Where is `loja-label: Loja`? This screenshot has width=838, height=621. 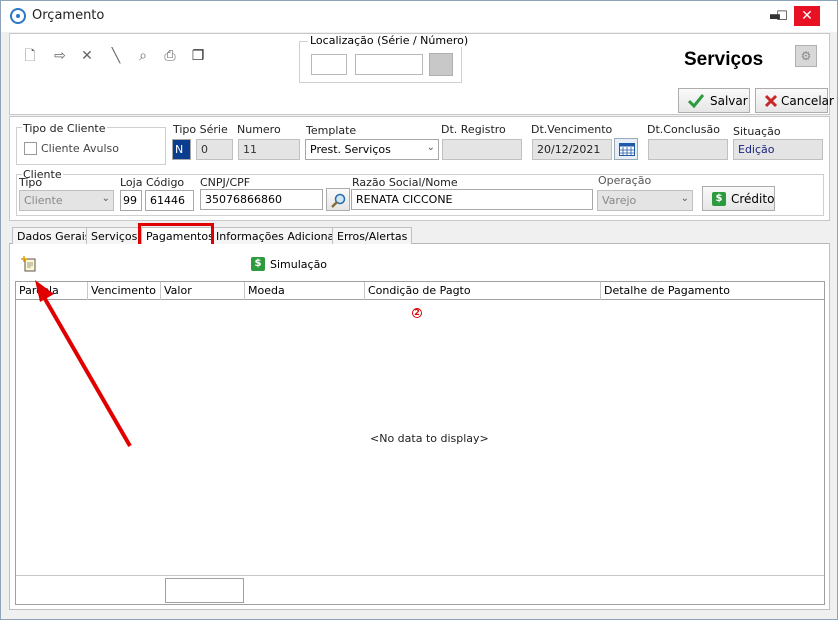
loja-label: Loja is located at coordinates (131, 182).